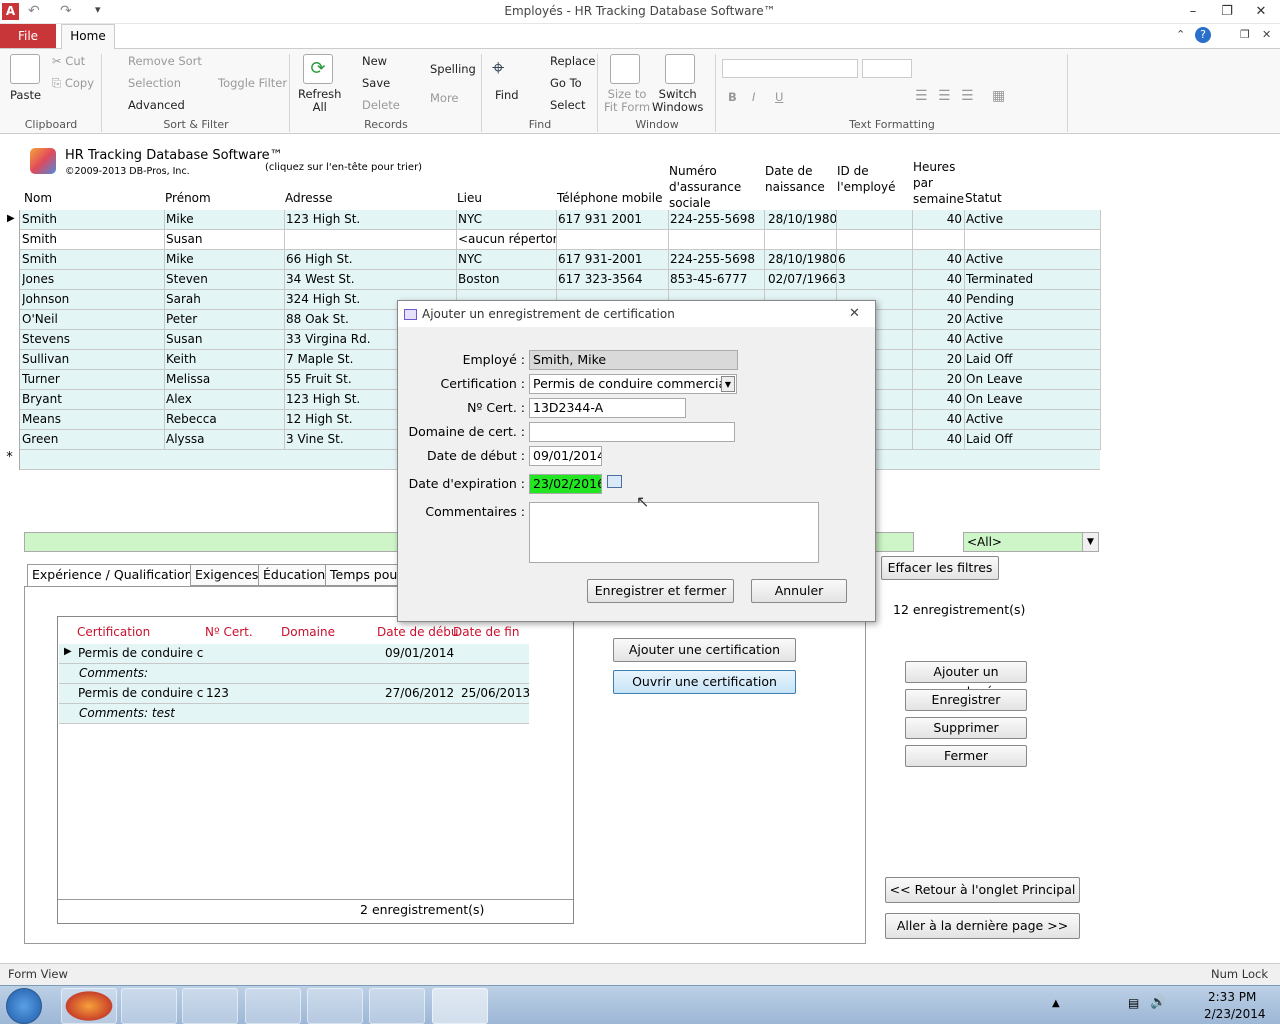 The height and width of the screenshot is (1024, 1280). Describe the element at coordinates (938, 359) in the screenshot. I see `cell-heures: 20` at that location.